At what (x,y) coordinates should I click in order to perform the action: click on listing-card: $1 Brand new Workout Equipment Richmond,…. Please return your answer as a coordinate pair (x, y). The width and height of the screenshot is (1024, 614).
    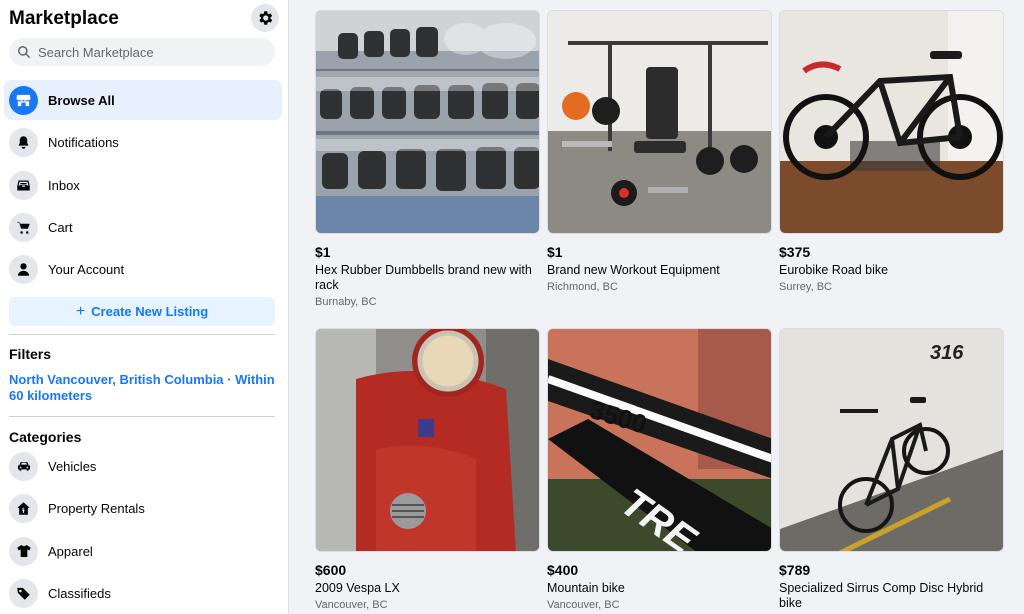
    Looking at the image, I should click on (659, 151).